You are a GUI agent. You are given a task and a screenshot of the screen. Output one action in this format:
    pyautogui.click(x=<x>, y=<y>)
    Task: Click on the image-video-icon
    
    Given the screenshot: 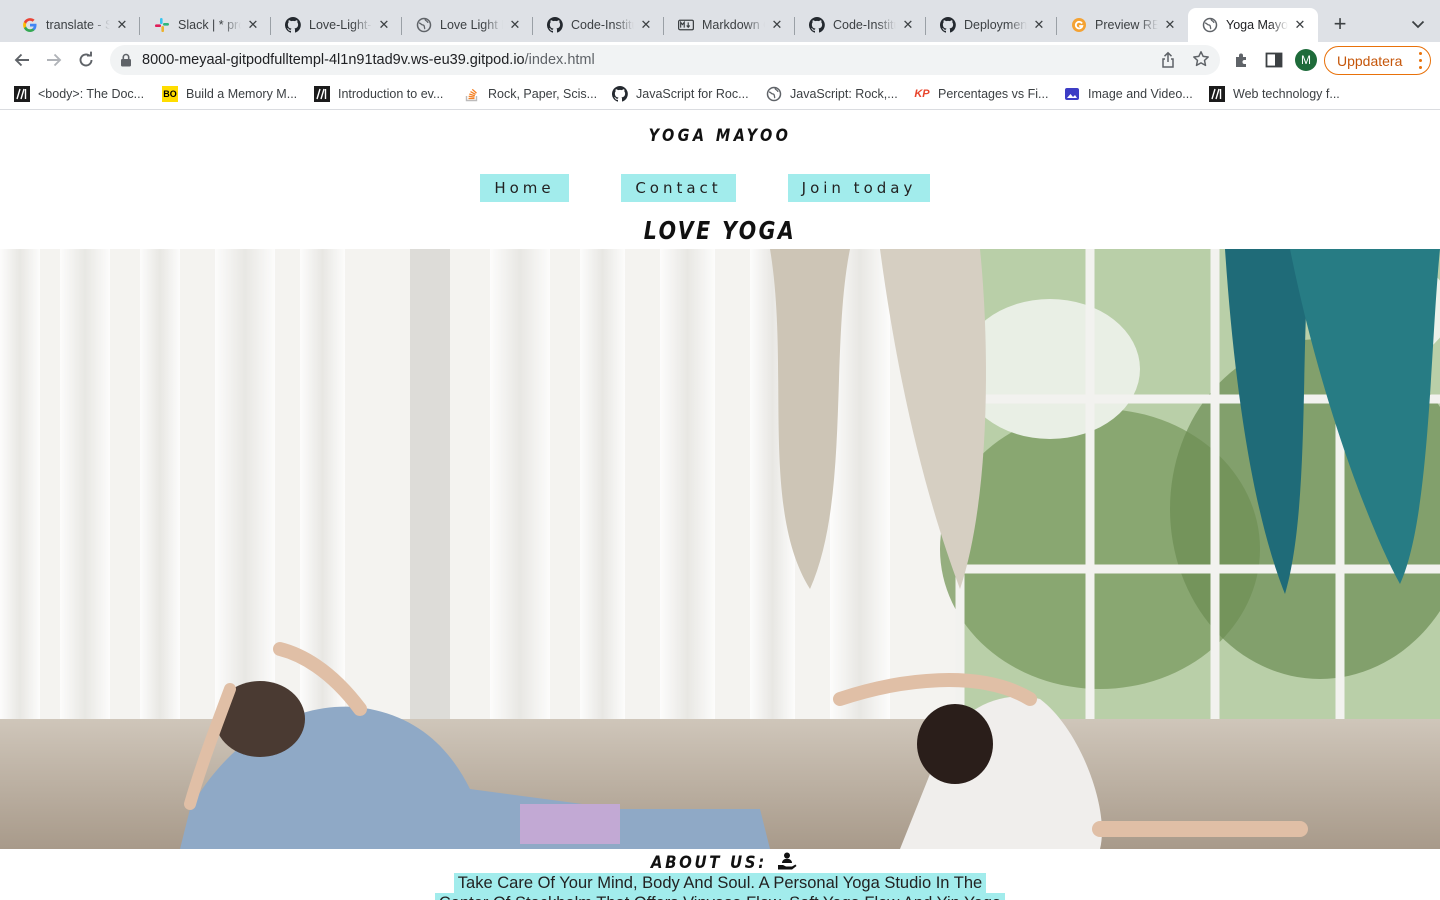 What is the action you would take?
    pyautogui.click(x=1072, y=94)
    